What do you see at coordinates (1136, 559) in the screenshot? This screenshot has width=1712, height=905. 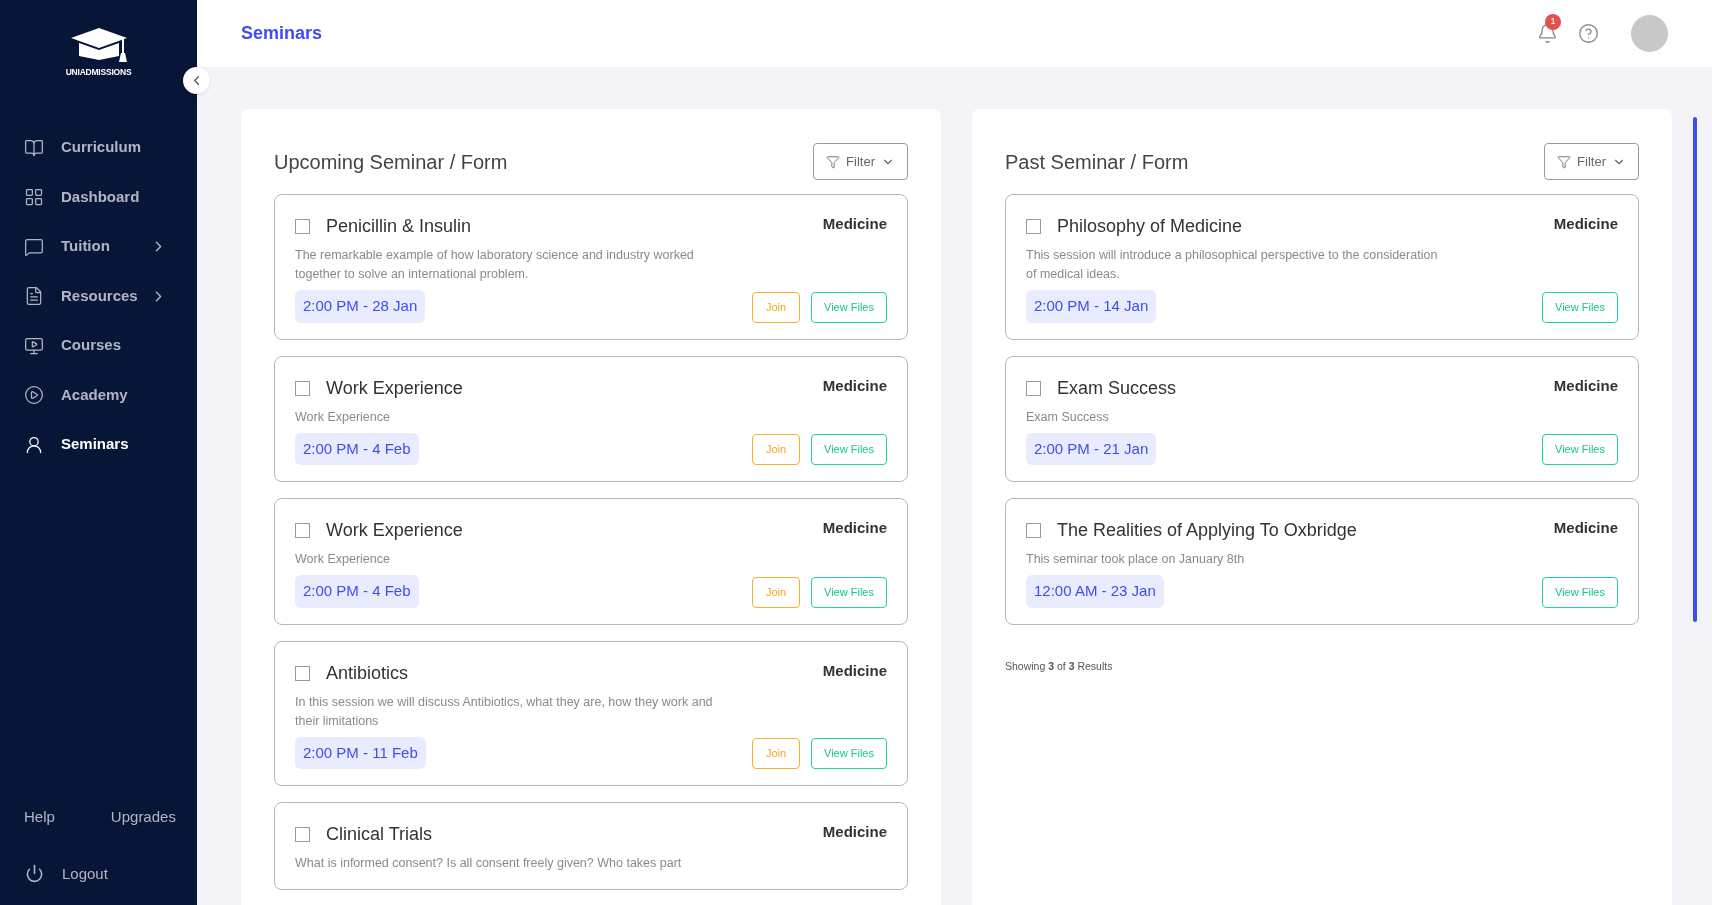 I see `seminar-description: This seminar took place on January 8th` at bounding box center [1136, 559].